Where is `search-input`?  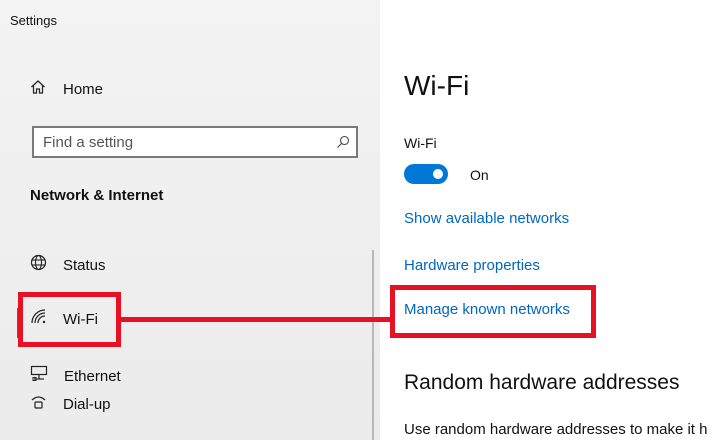 search-input is located at coordinates (182, 142).